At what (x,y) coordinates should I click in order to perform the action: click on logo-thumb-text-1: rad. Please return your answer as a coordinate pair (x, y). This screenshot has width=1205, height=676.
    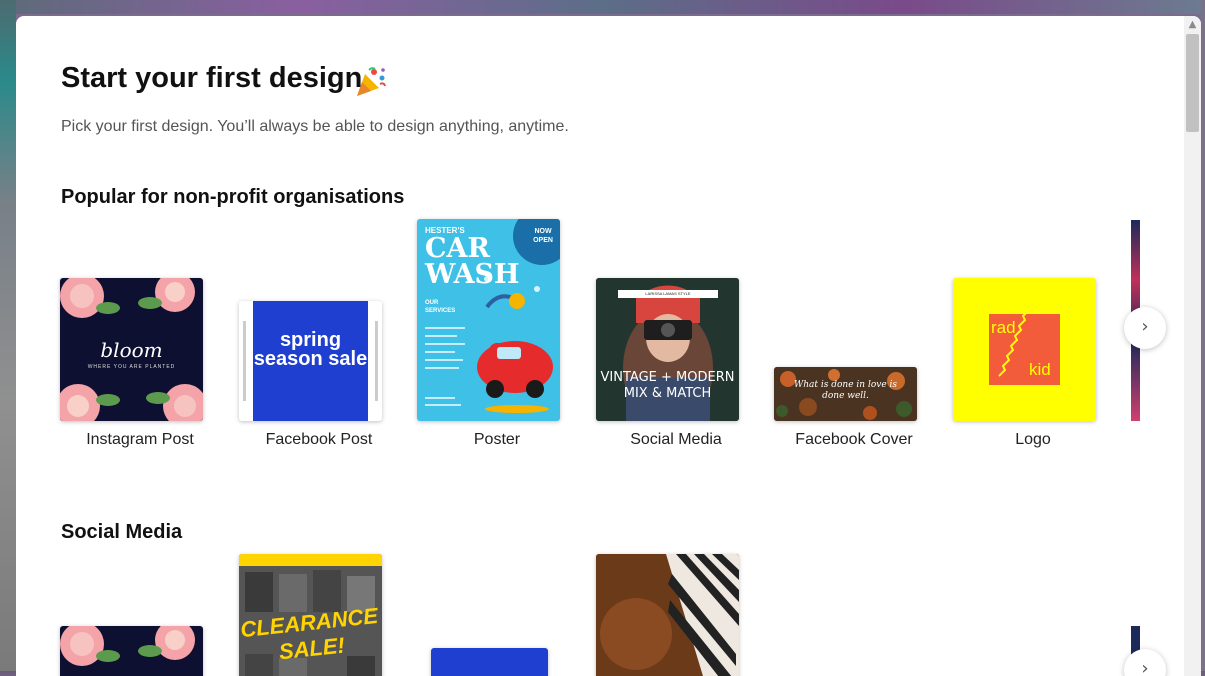
    Looking at the image, I should click on (1003, 327).